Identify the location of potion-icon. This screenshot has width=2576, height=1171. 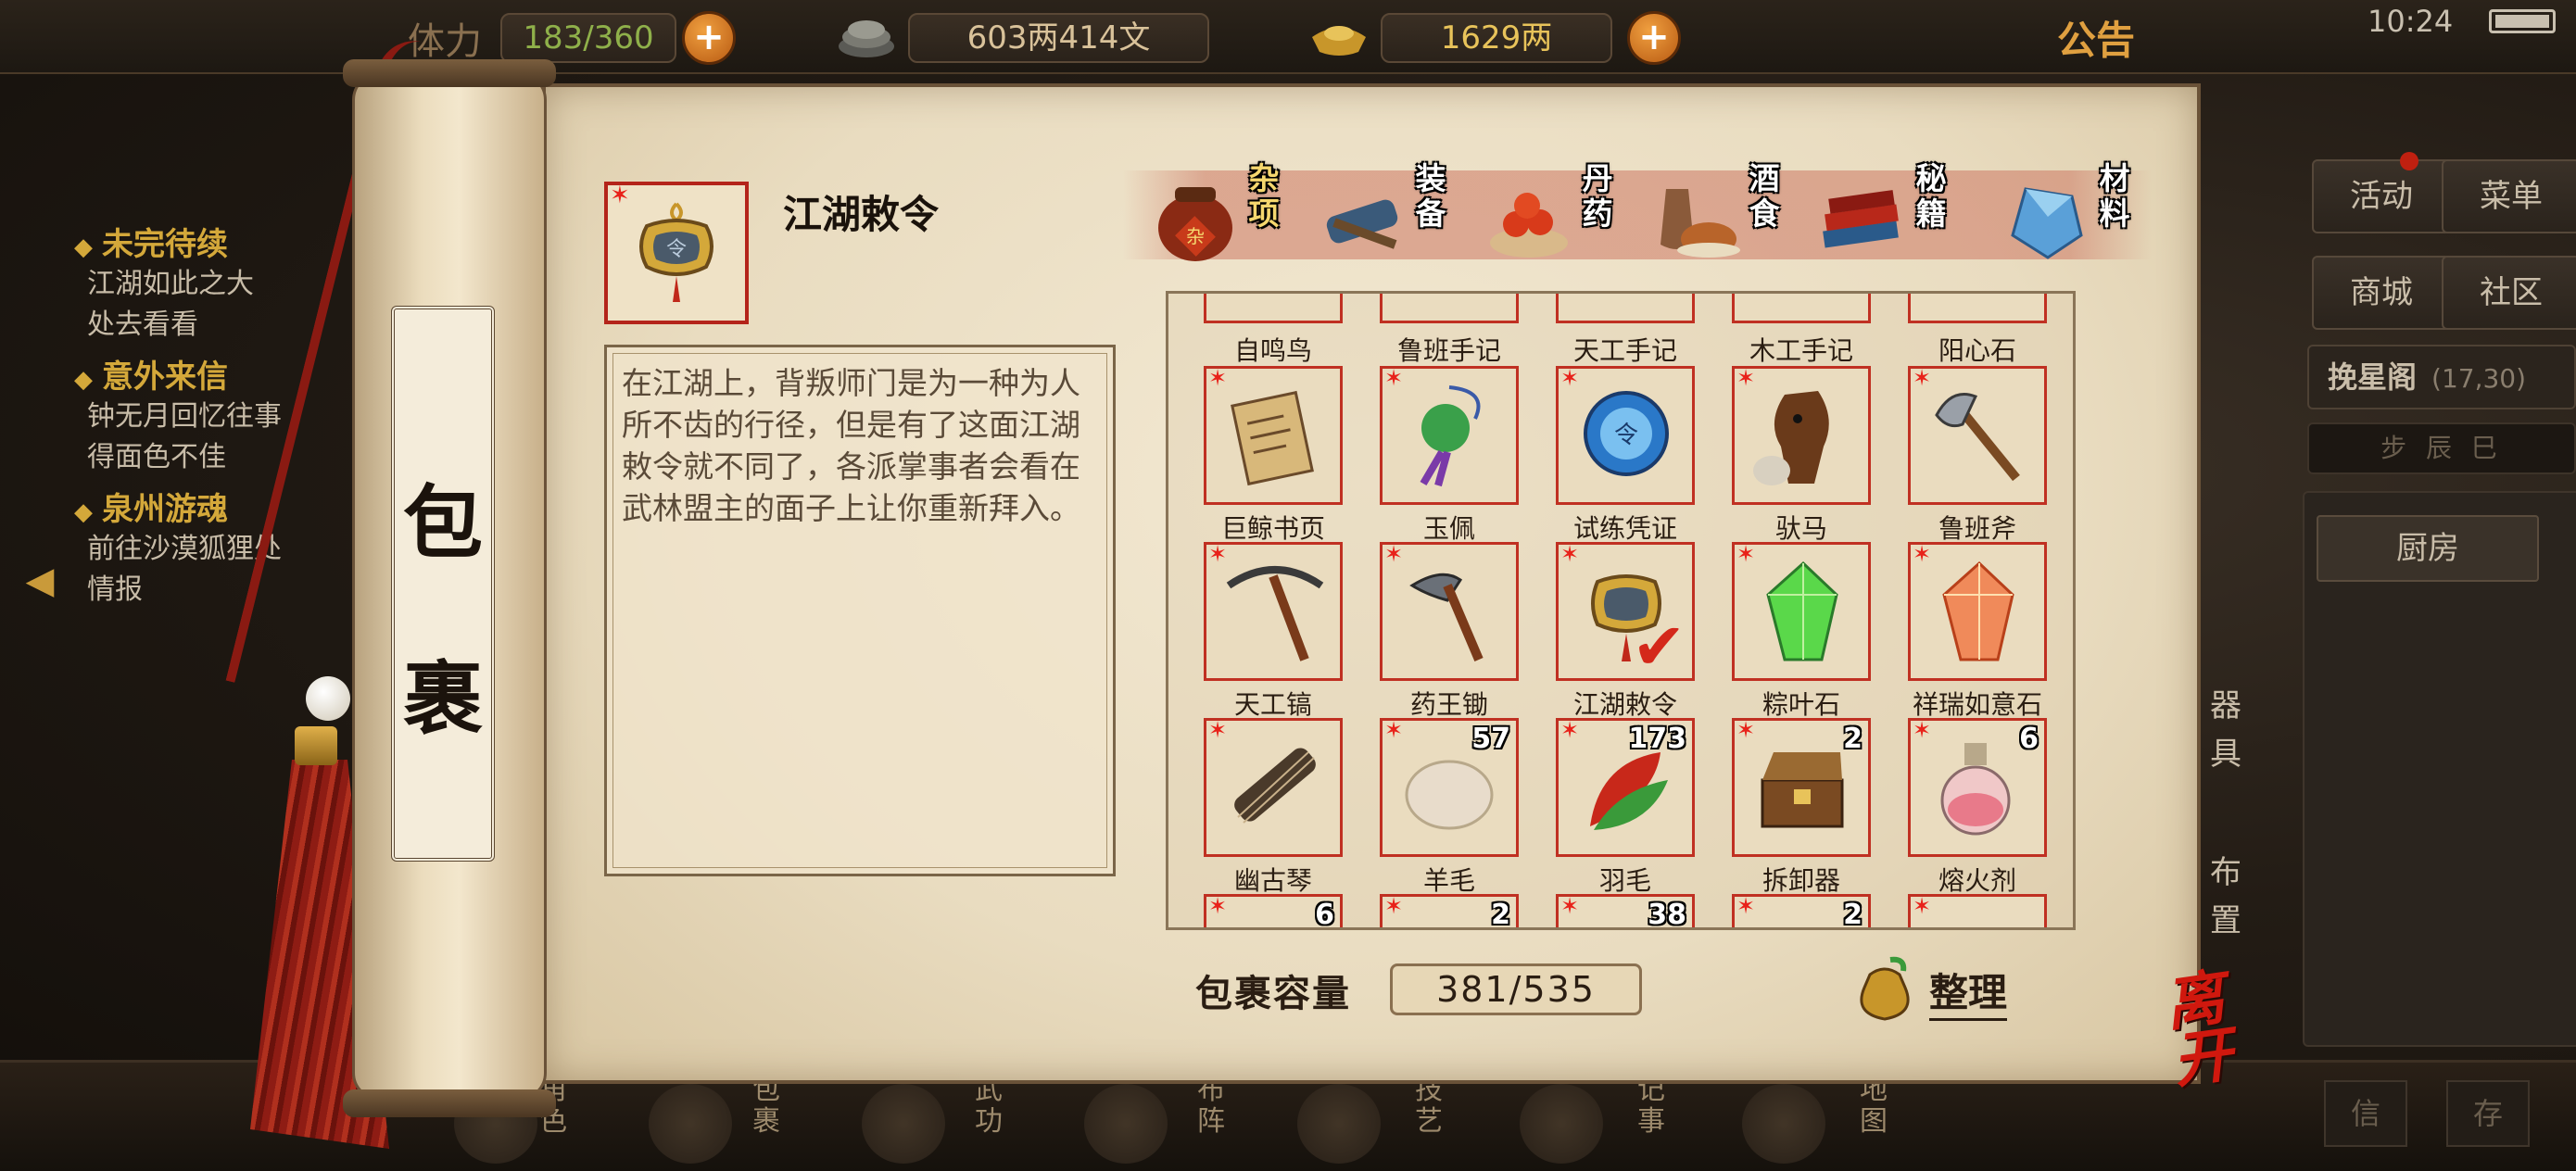
(1975, 789).